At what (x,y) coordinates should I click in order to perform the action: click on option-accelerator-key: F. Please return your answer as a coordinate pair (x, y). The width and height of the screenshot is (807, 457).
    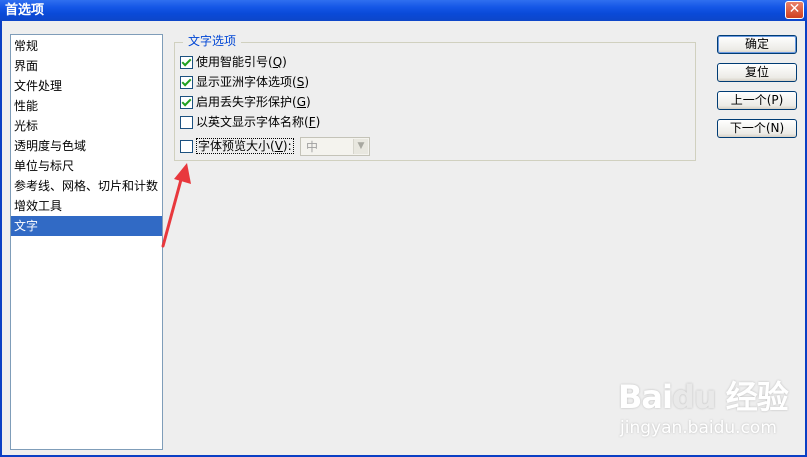
    Looking at the image, I should click on (312, 122).